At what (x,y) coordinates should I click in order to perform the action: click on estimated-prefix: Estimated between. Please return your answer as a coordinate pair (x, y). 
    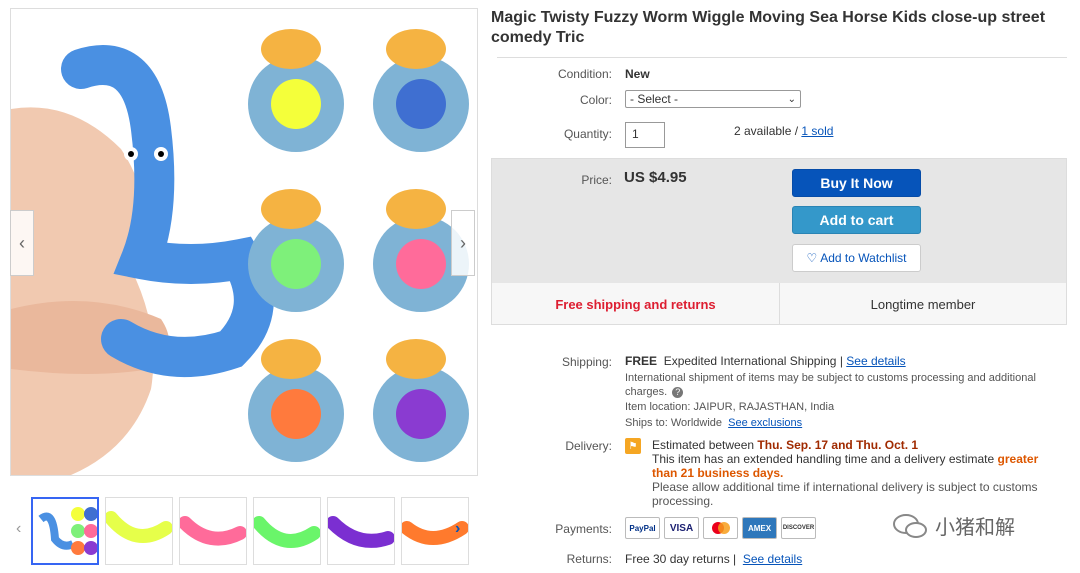
    Looking at the image, I should click on (703, 445).